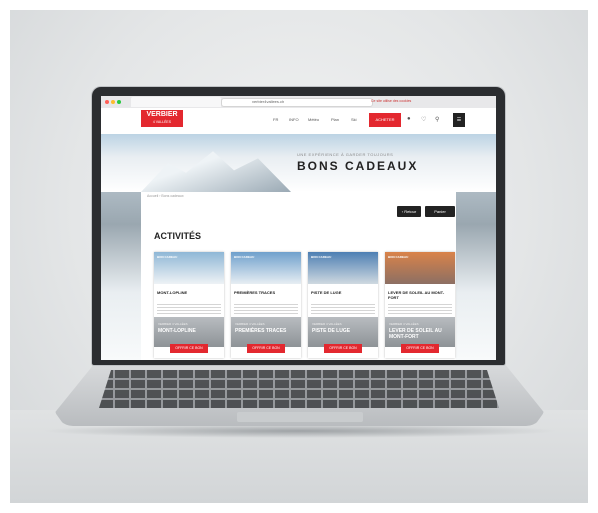 Image resolution: width=598 pixels, height=513 pixels. What do you see at coordinates (300, 417) in the screenshot?
I see `laptop-trackpad` at bounding box center [300, 417].